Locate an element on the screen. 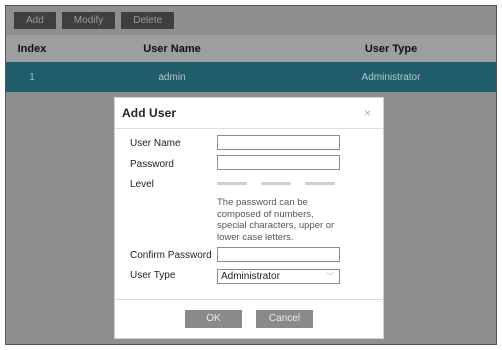 The image size is (502, 350). strength-bar-medium is located at coordinates (276, 183).